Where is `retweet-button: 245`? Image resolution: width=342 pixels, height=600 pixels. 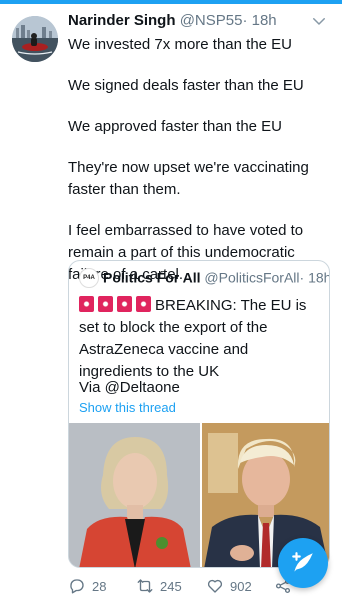
retweet-button: 245 is located at coordinates (159, 586).